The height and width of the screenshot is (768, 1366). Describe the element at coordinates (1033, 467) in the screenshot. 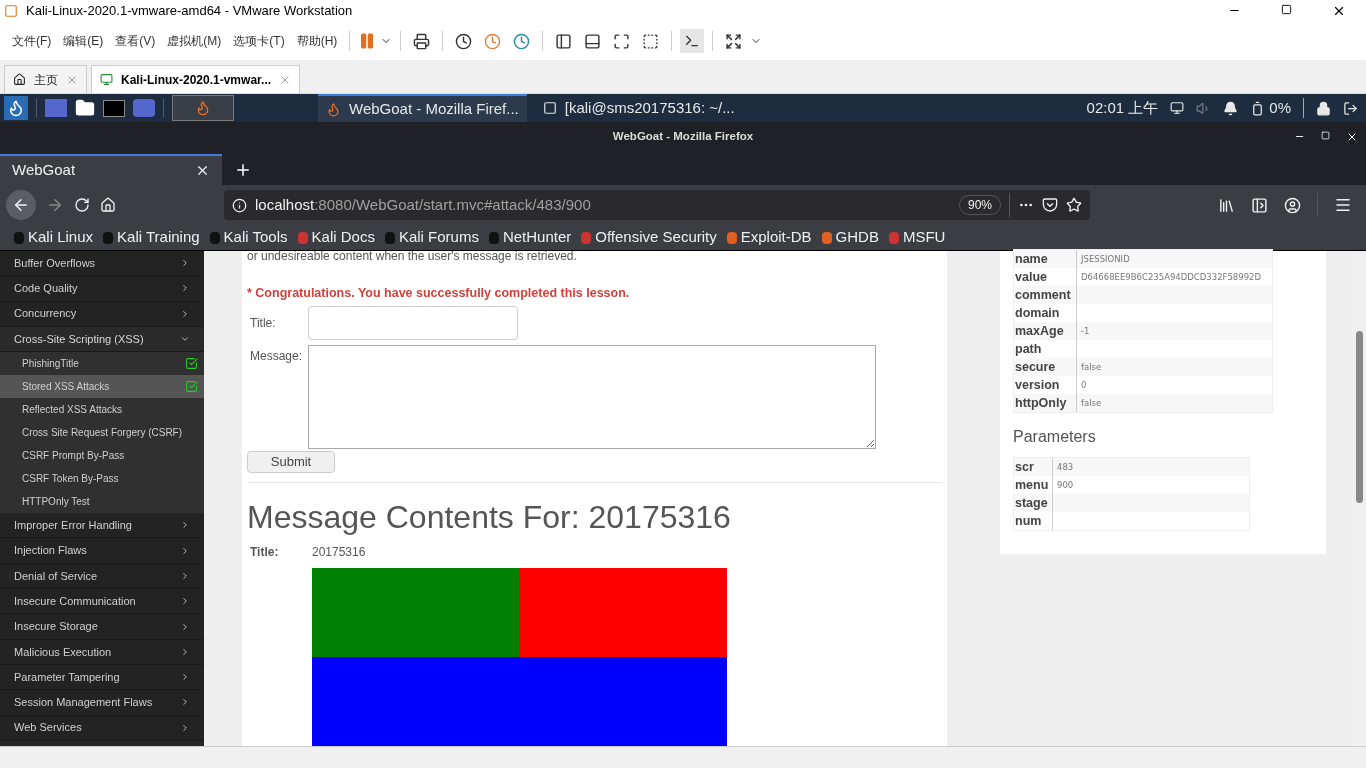

I see `table-key: scr` at that location.